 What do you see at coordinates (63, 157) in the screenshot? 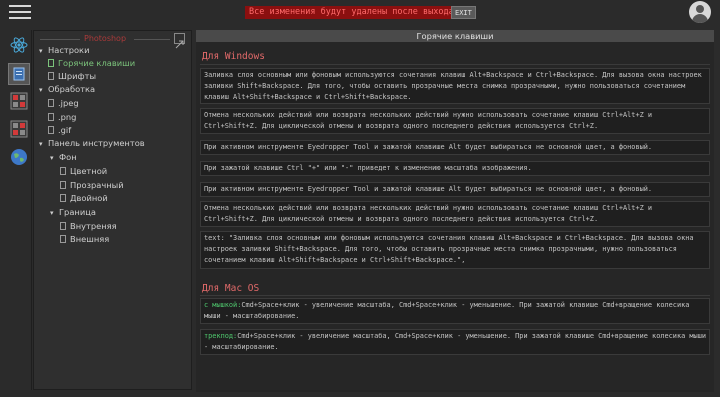
I see `tree-item-background: ▾ Фон` at bounding box center [63, 157].